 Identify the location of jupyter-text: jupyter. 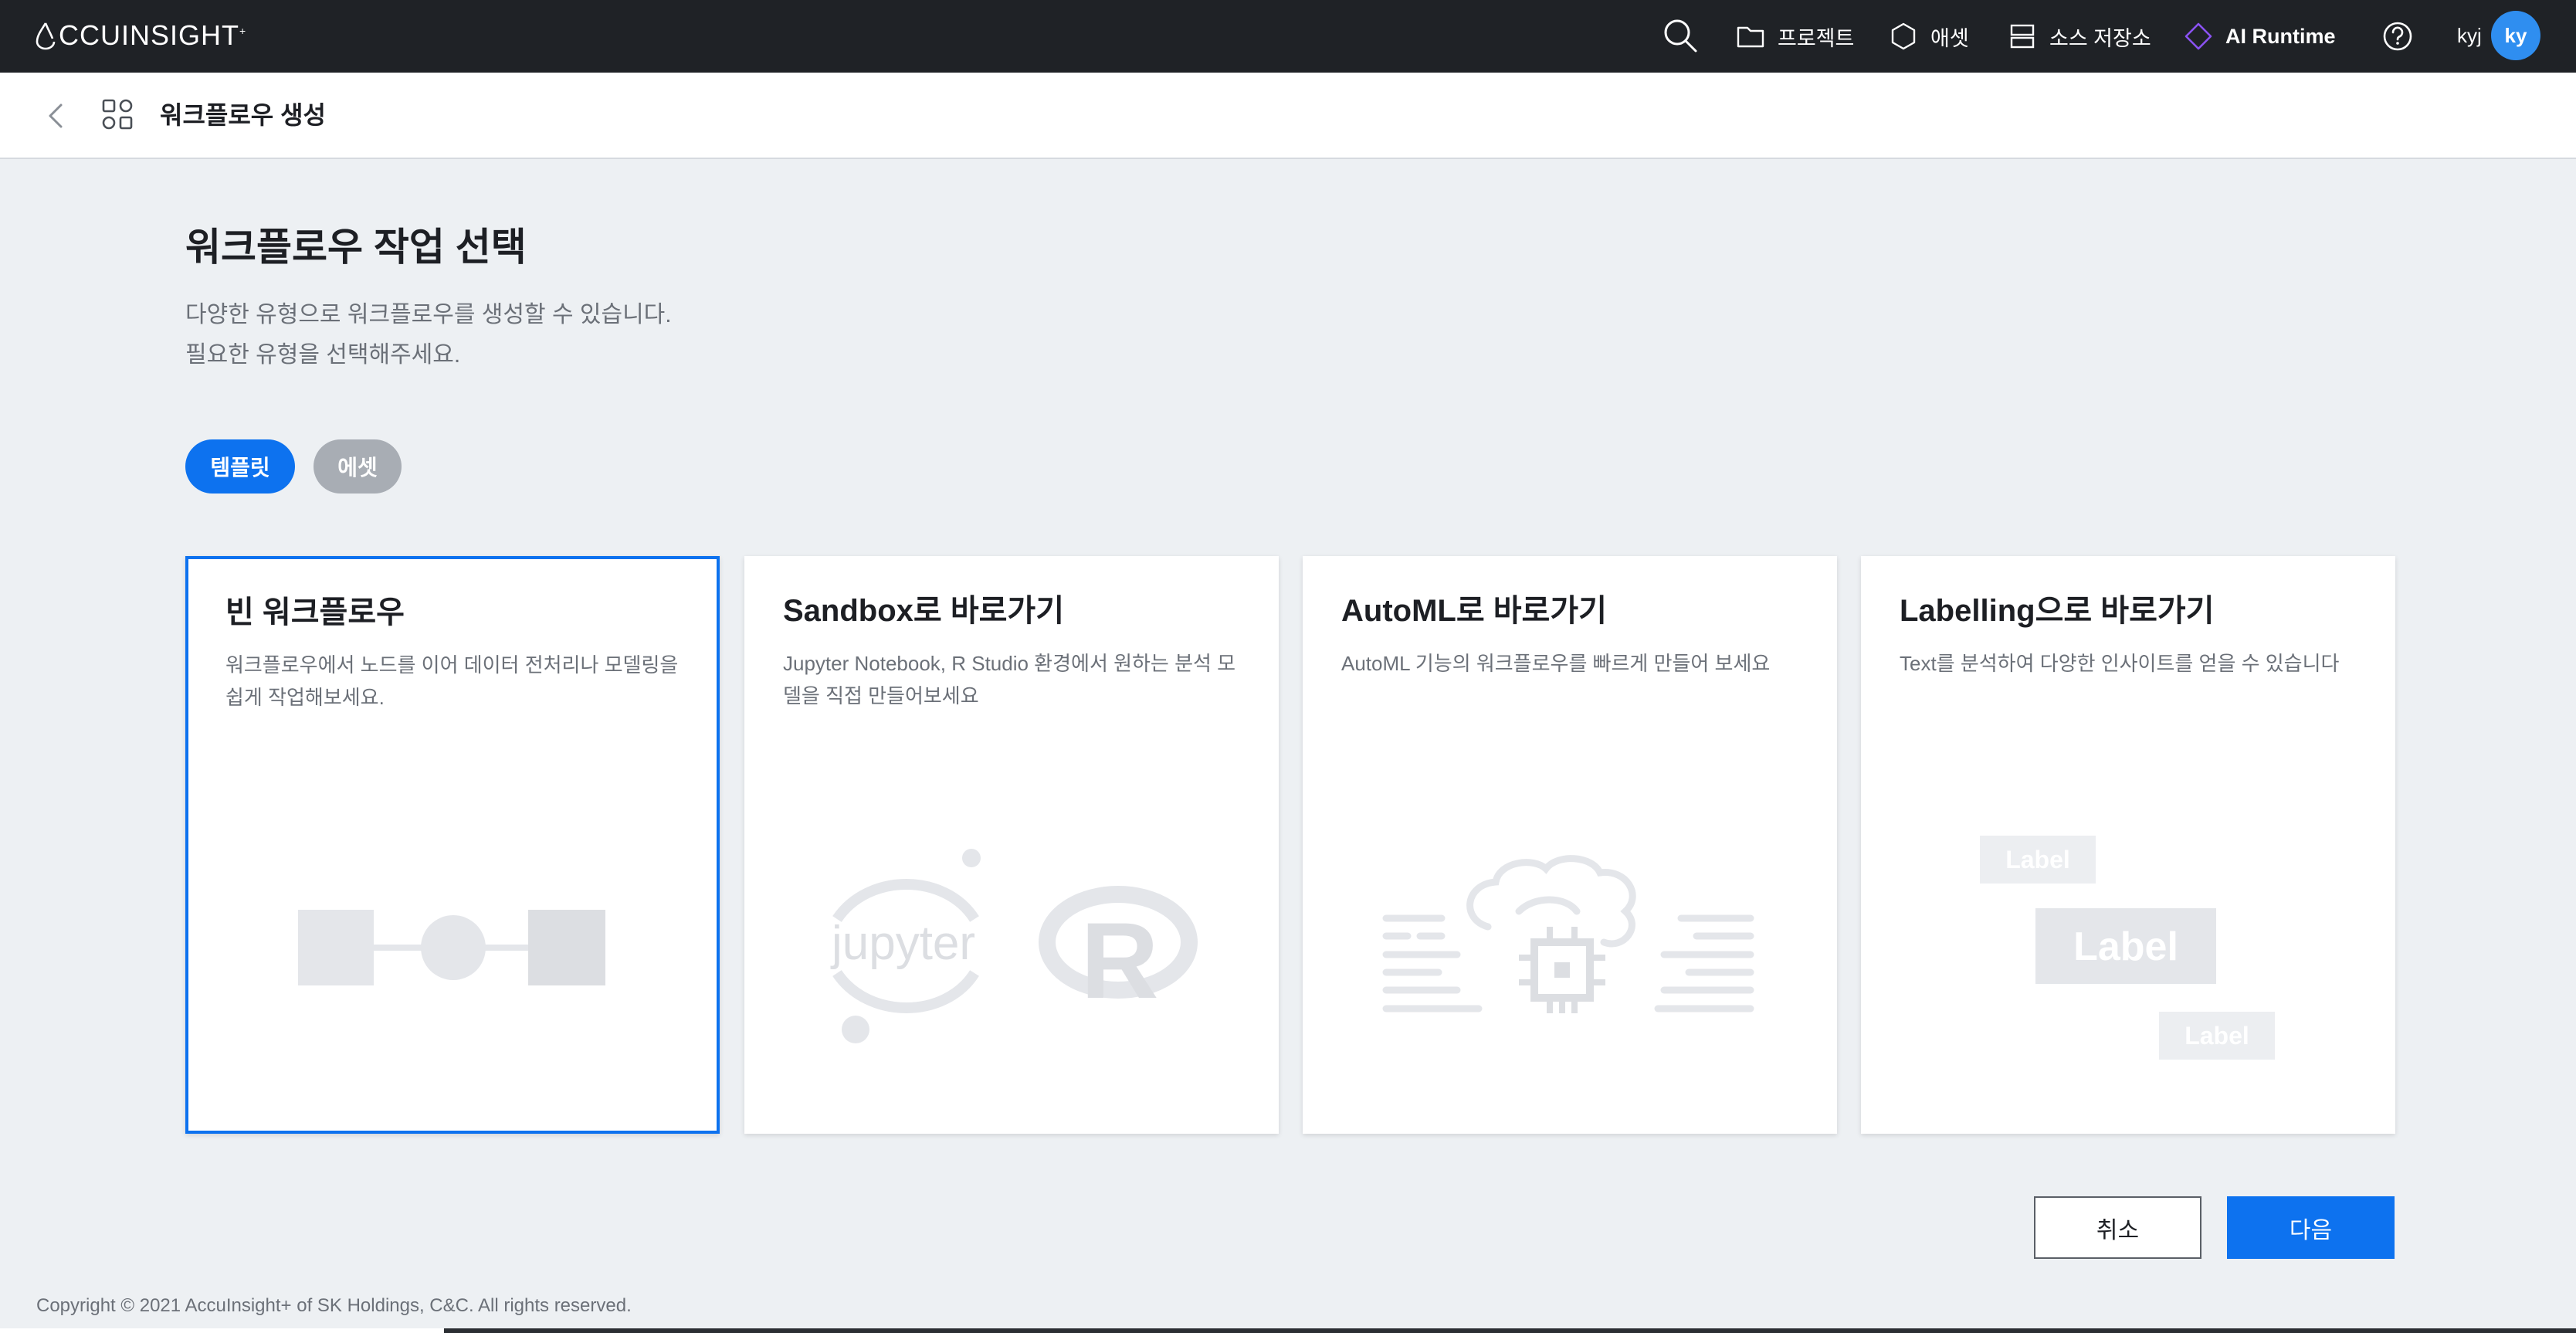
(902, 944).